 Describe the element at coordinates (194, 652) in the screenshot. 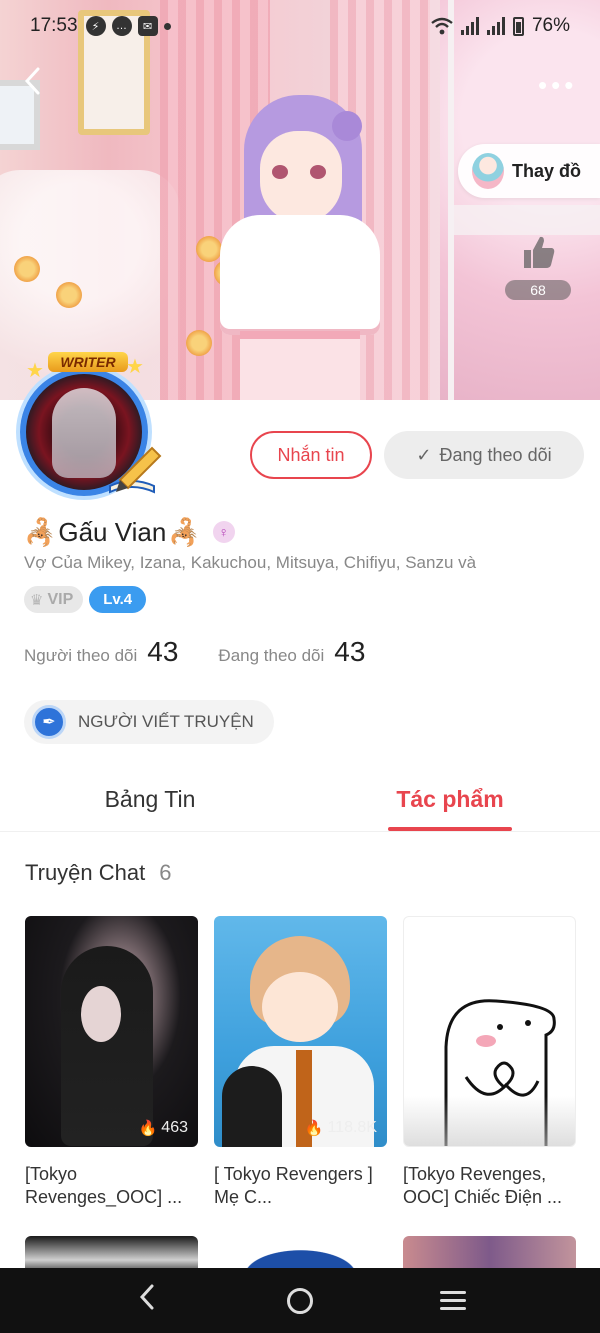

I see `follow-stats: Người theo dõi 43 Đang theo dõi 43` at that location.